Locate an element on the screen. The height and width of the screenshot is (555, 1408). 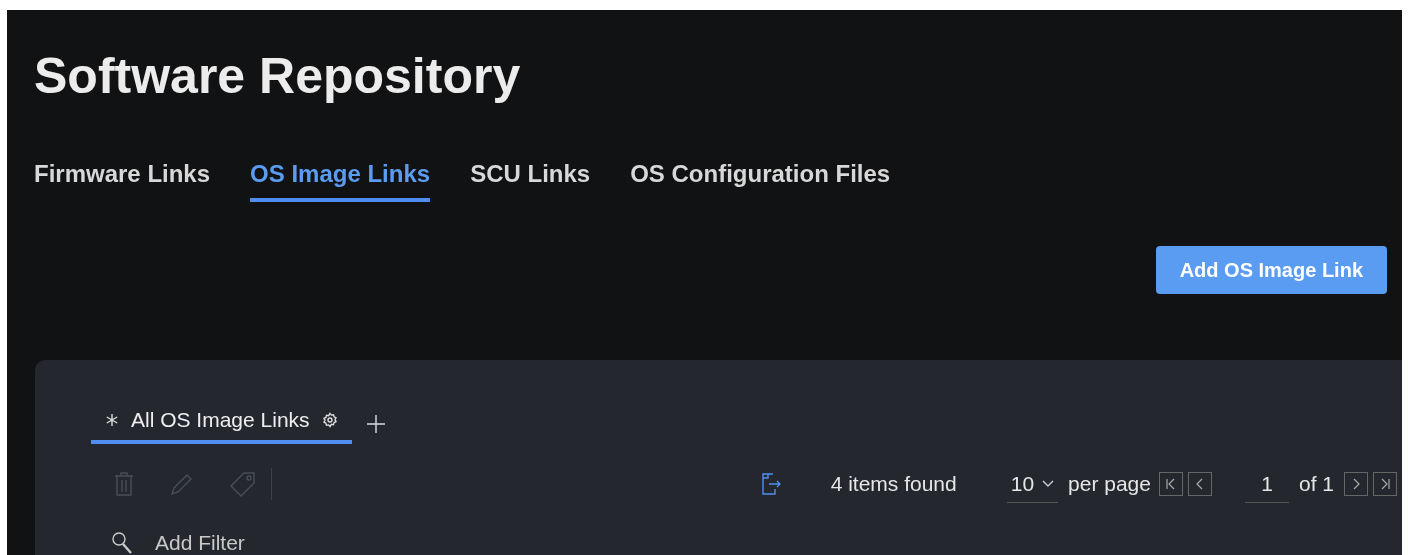
page-total: of 1 is located at coordinates (1316, 484).